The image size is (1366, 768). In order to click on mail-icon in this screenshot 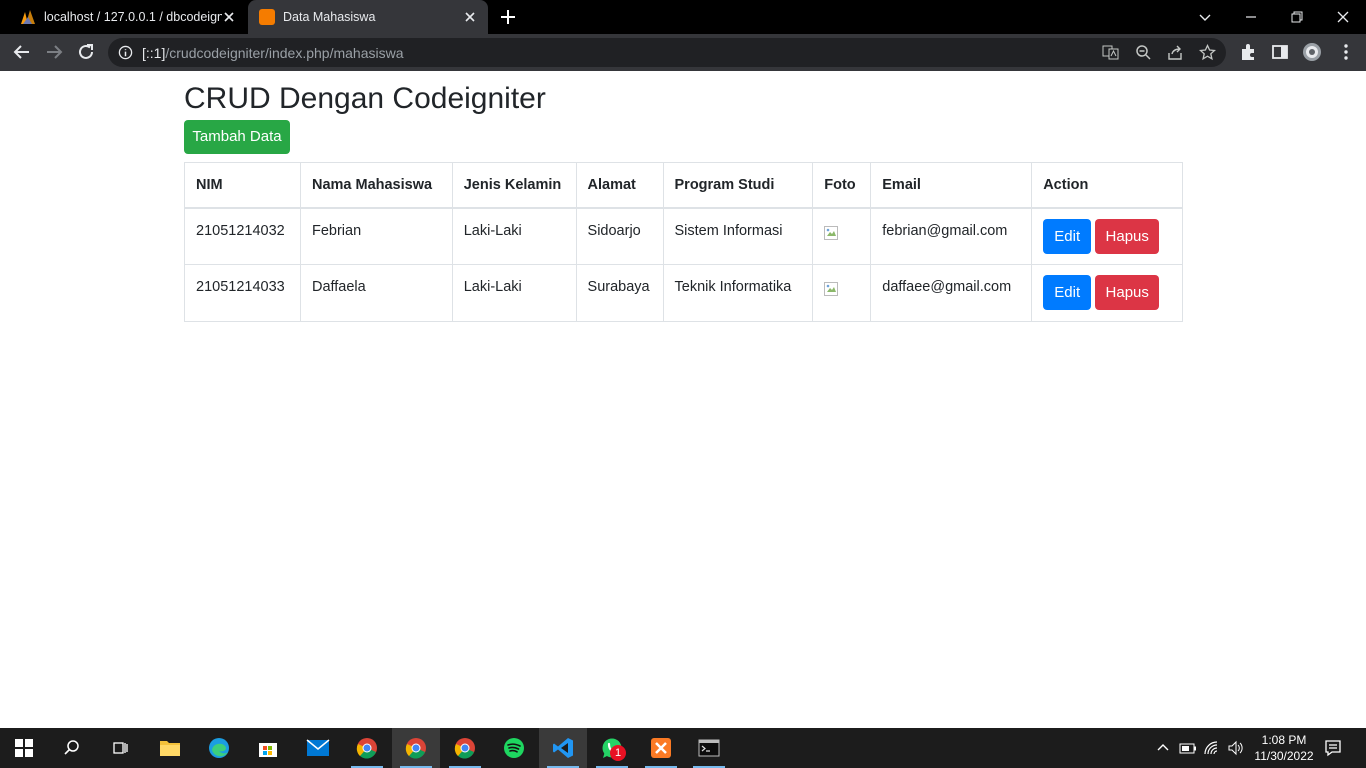, I will do `click(318, 747)`.